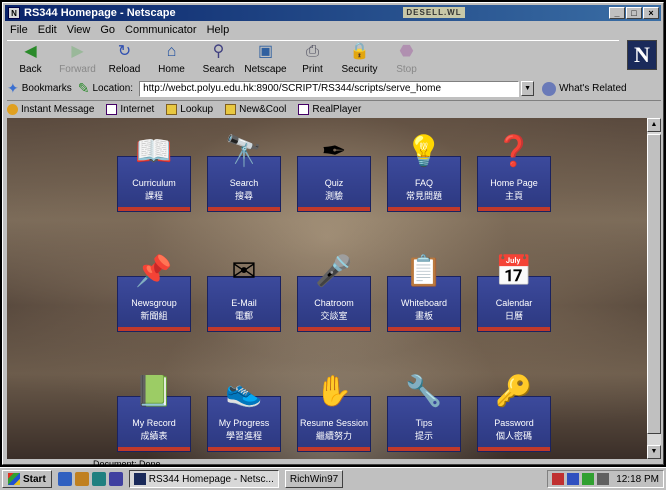 The image size is (666, 490). Describe the element at coordinates (218, 30) in the screenshot. I see `menu-help: Help` at that location.